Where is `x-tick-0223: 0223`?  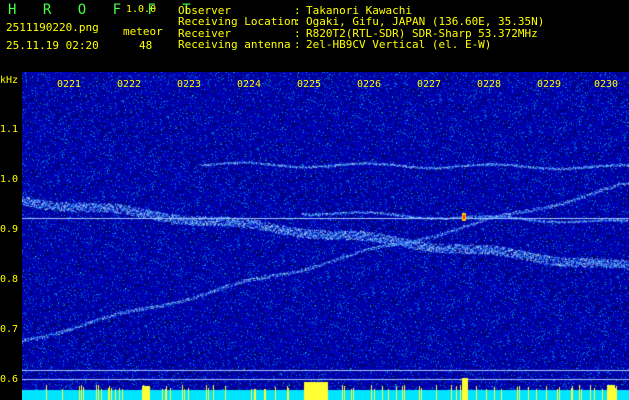
x-tick-0223: 0223 is located at coordinates (189, 84).